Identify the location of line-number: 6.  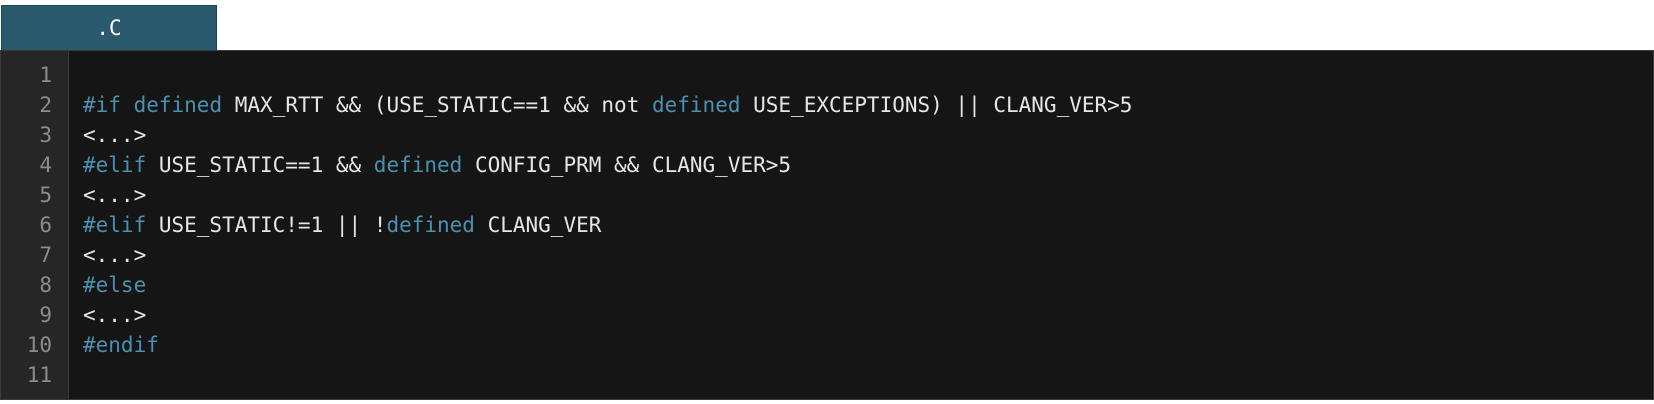
(45, 225).